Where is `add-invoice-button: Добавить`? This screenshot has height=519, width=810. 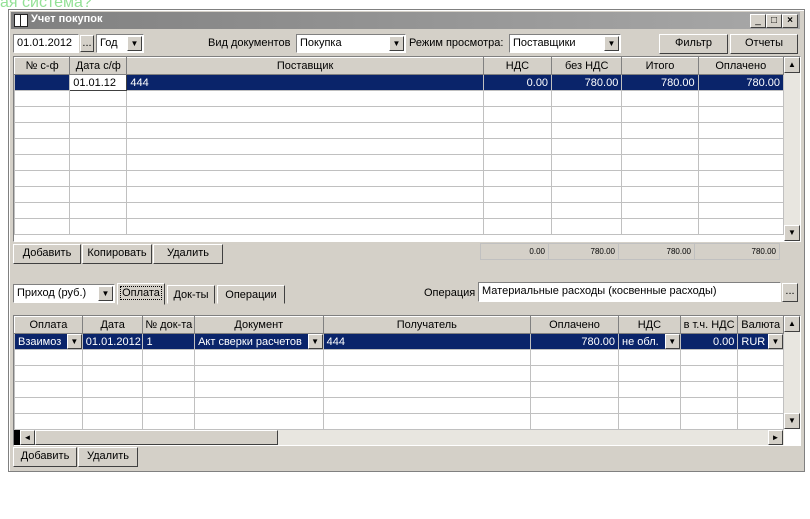 add-invoice-button: Добавить is located at coordinates (47, 254).